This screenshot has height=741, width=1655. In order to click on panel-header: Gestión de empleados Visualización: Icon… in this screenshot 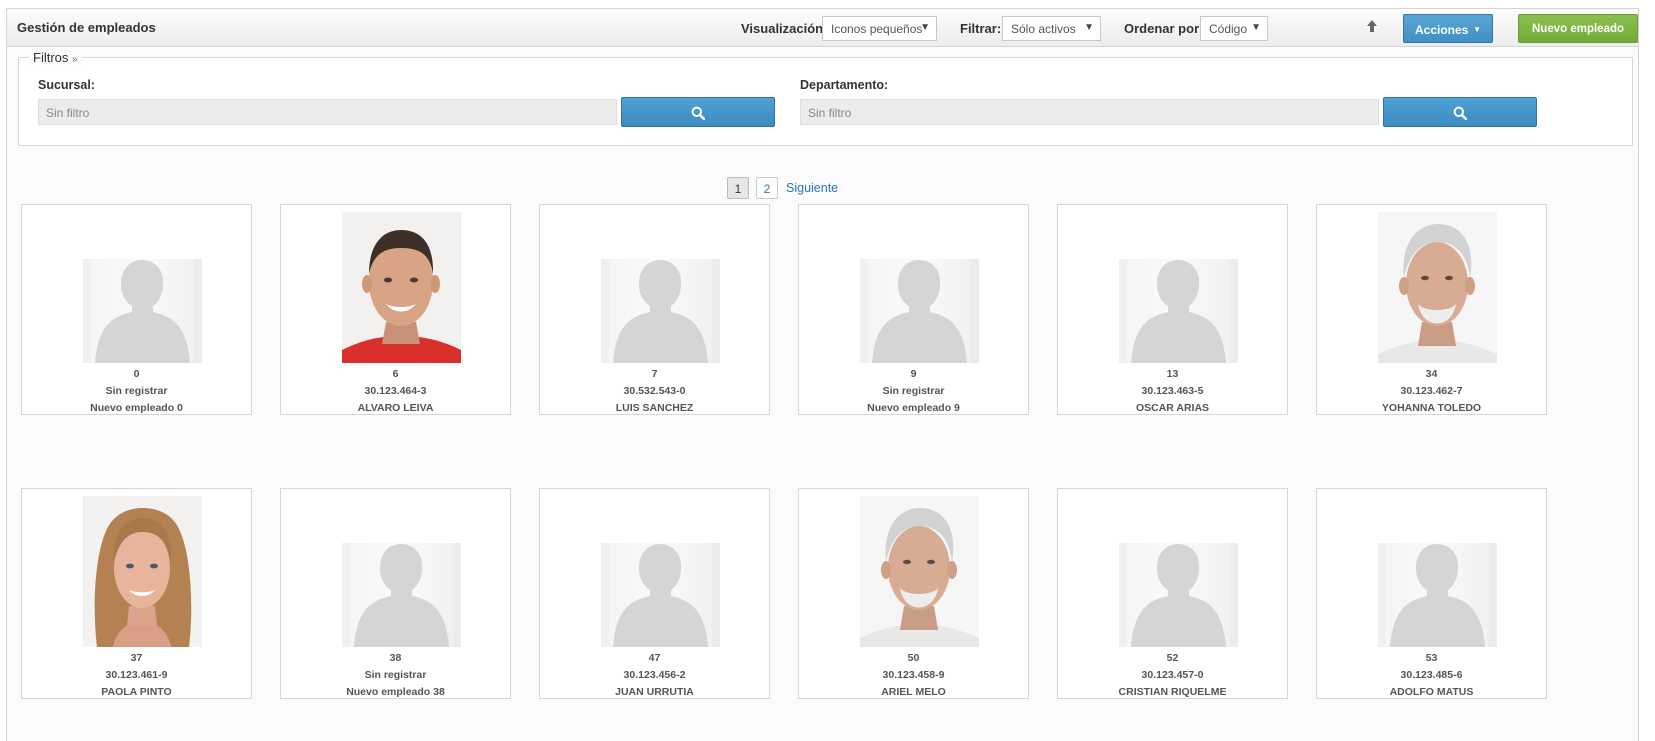, I will do `click(822, 28)`.